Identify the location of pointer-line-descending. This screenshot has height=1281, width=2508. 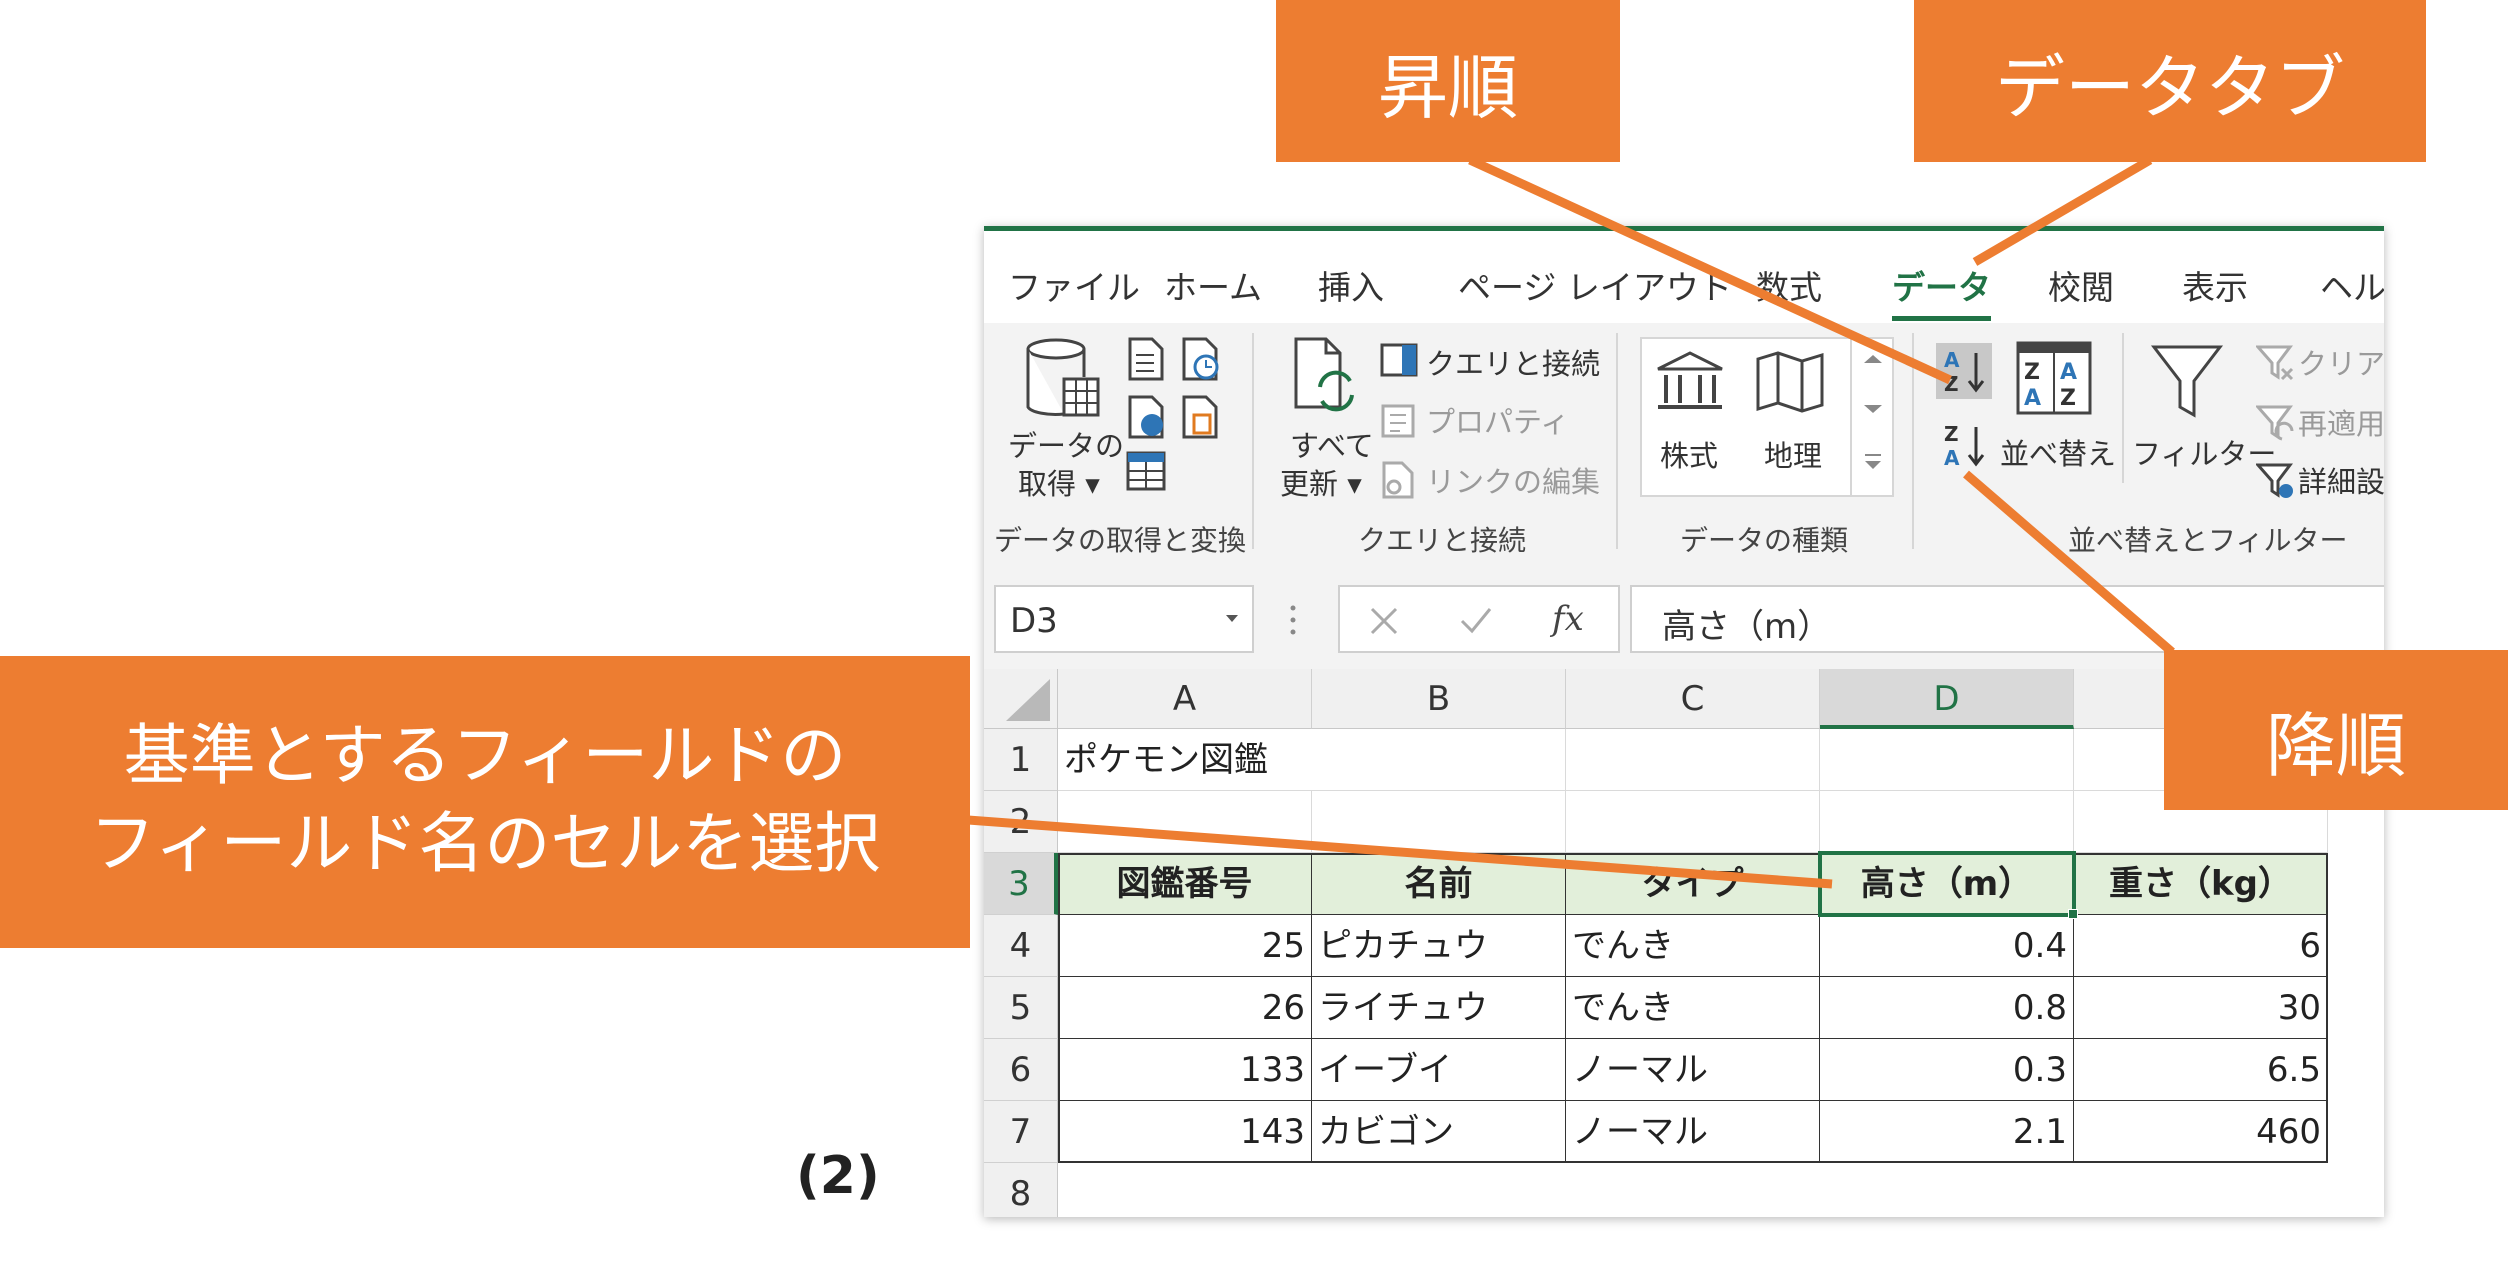
(2069, 563).